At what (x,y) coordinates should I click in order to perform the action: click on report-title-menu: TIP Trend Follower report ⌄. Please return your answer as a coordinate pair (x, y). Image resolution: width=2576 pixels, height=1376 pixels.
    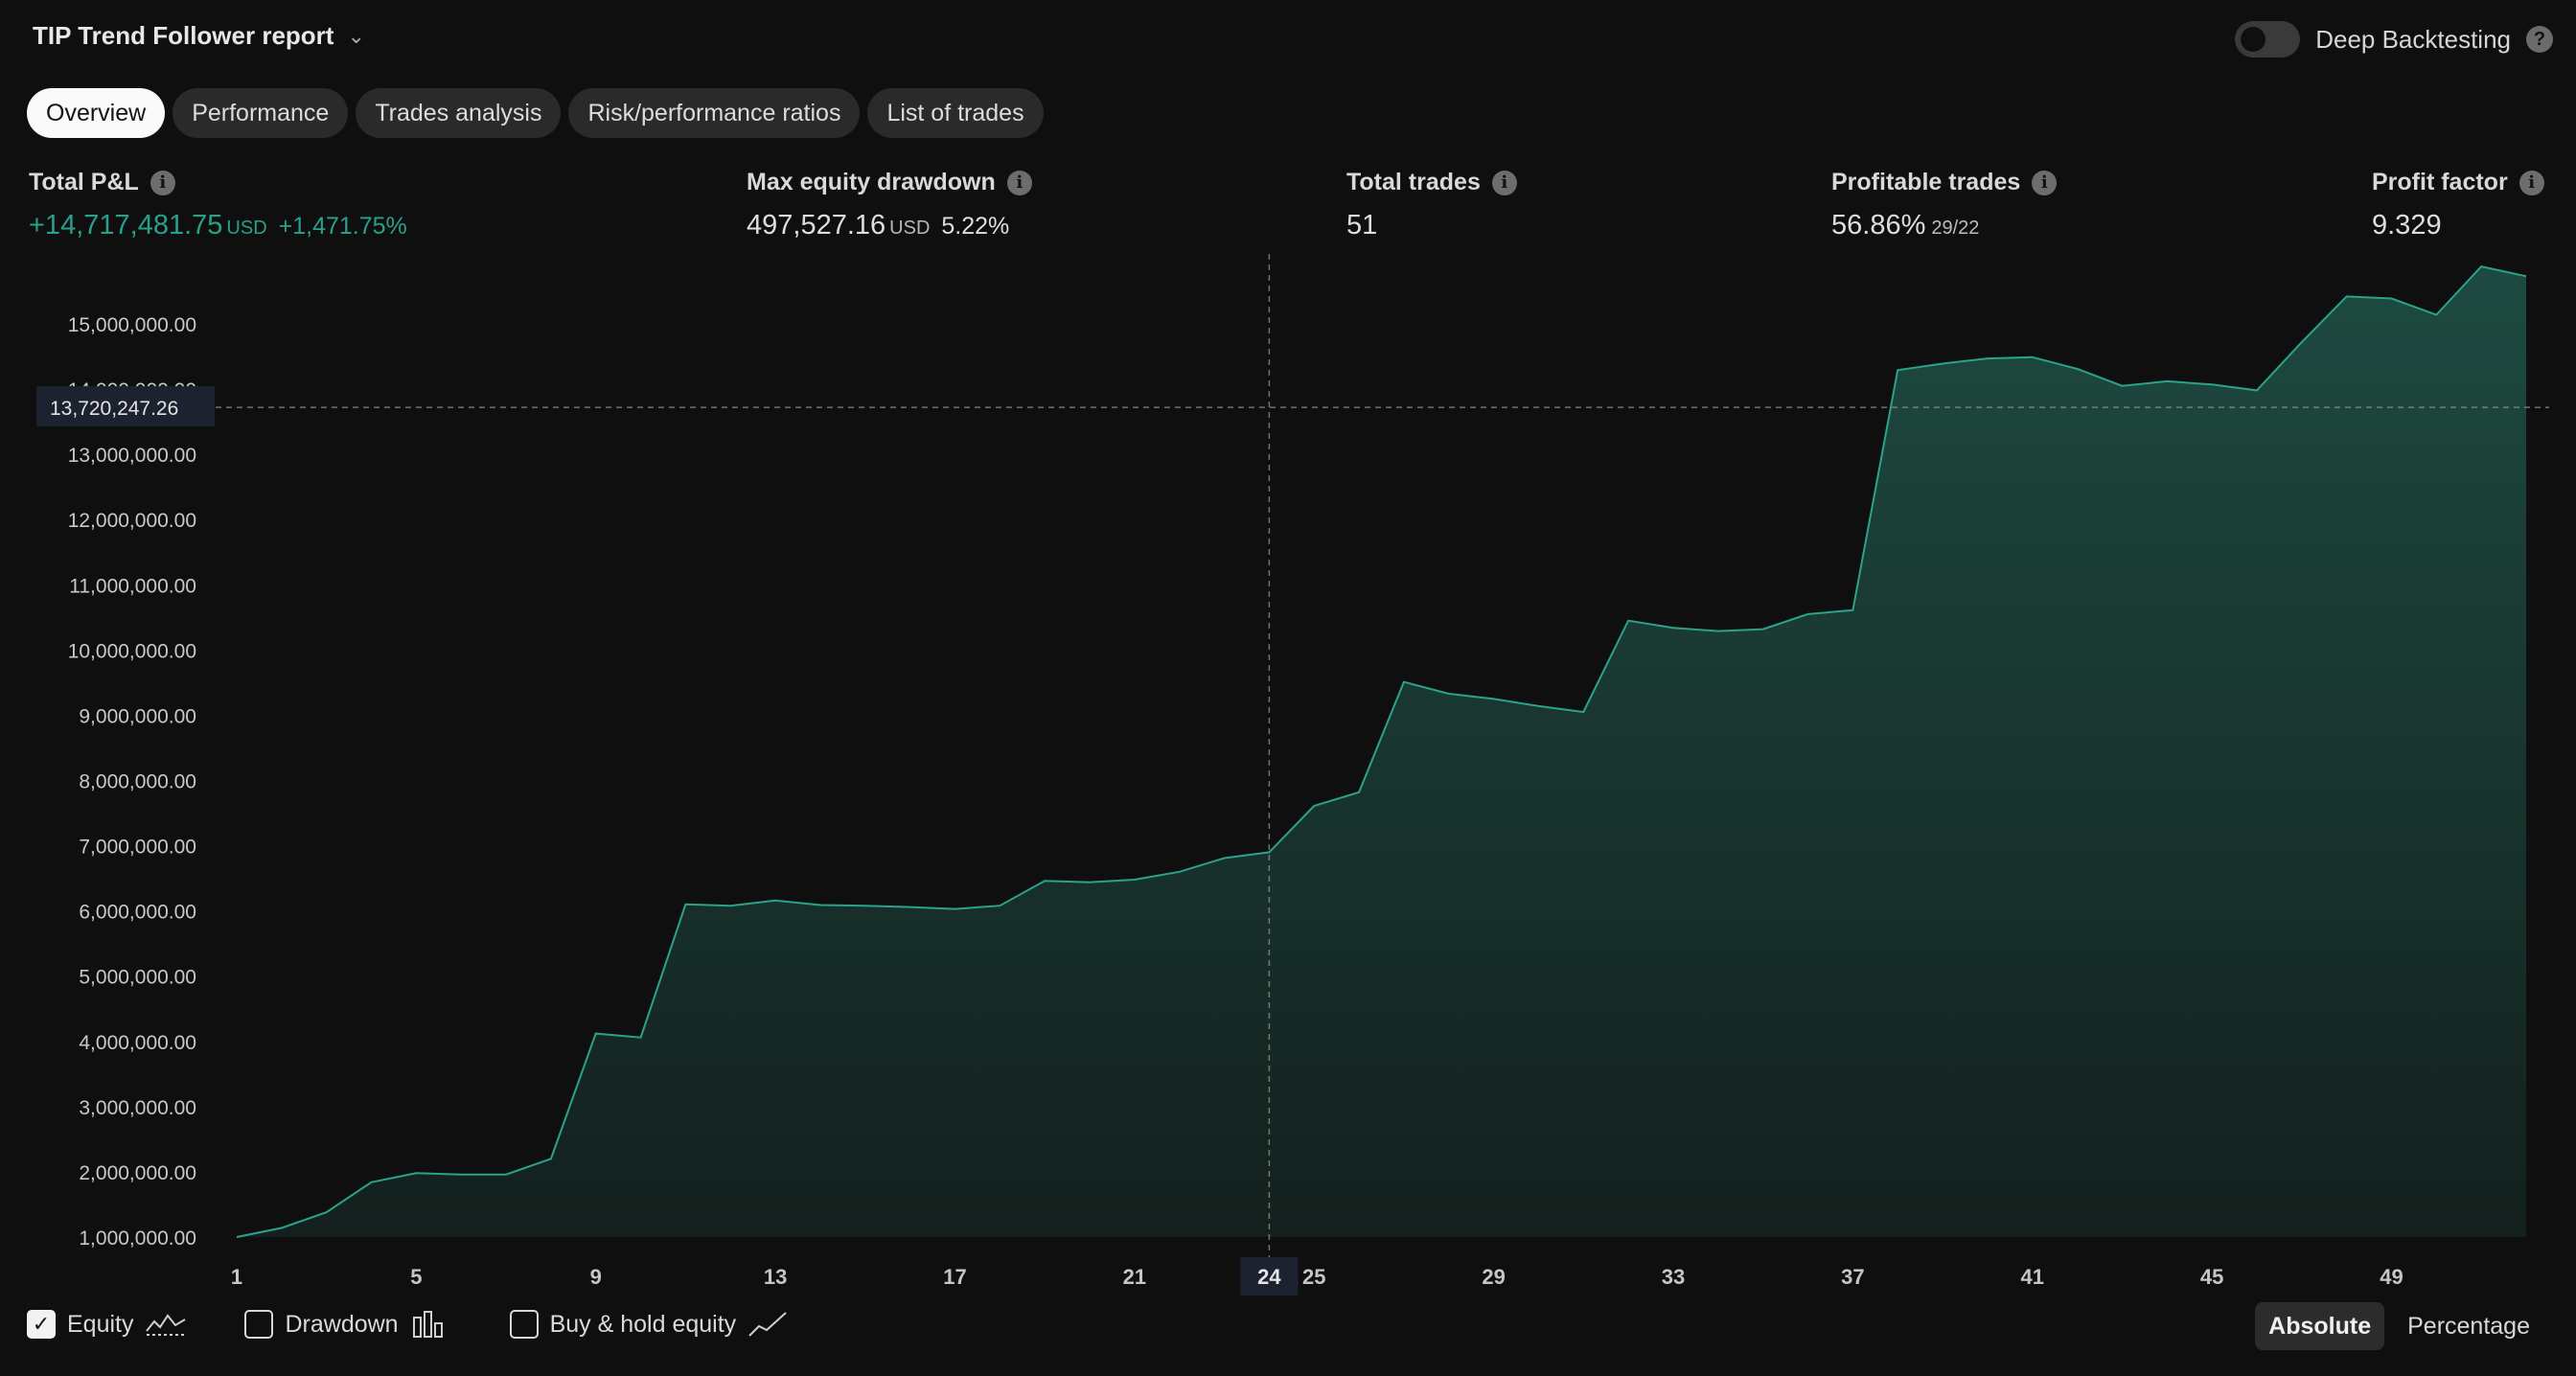
    Looking at the image, I should click on (199, 36).